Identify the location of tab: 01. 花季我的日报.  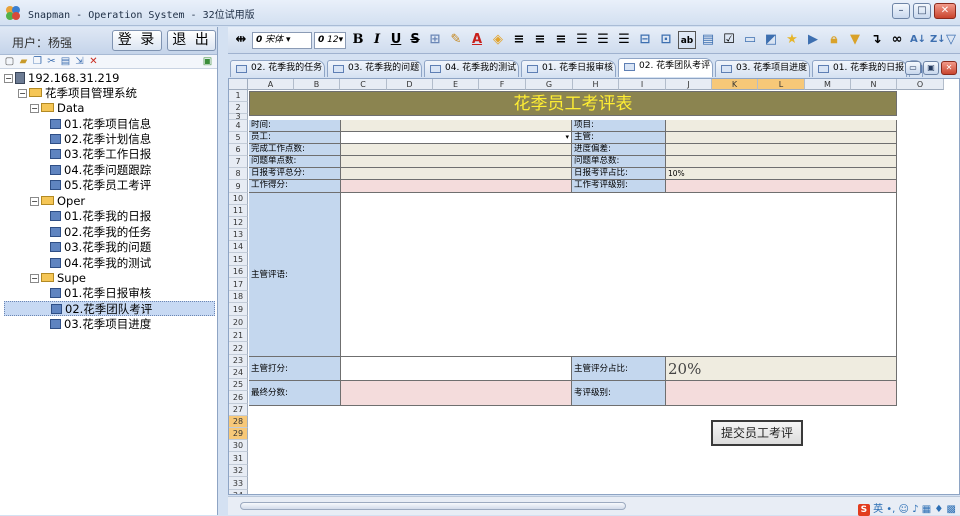
(859, 68).